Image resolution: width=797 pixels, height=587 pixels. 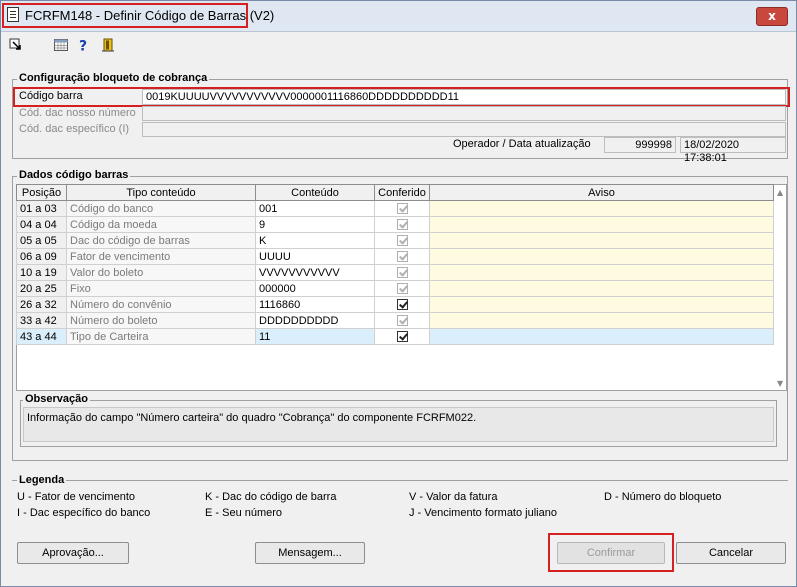 What do you see at coordinates (113, 78) in the screenshot?
I see `config-title: Configuração bloqueto de cobrança` at bounding box center [113, 78].